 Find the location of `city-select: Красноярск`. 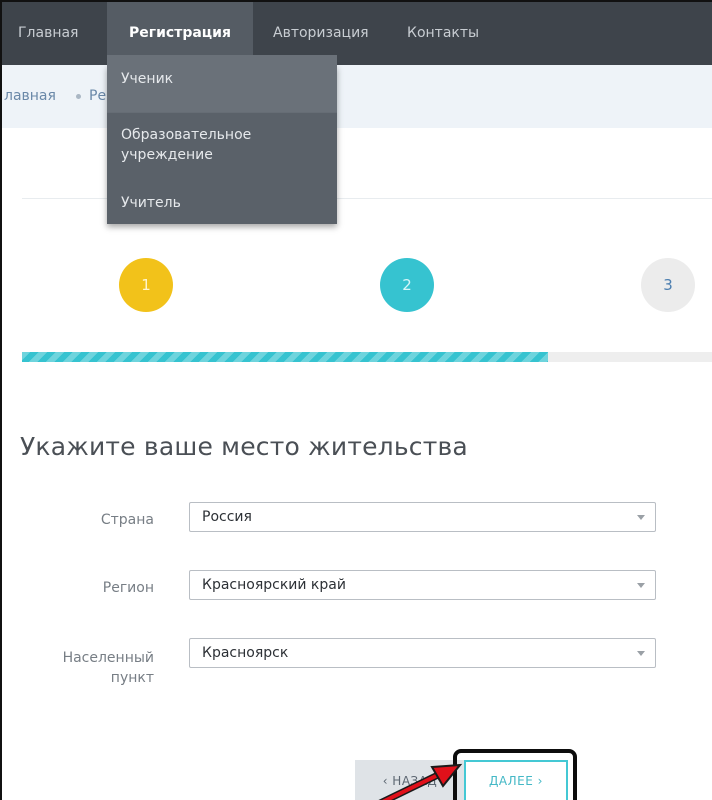

city-select: Красноярск is located at coordinates (422, 653).